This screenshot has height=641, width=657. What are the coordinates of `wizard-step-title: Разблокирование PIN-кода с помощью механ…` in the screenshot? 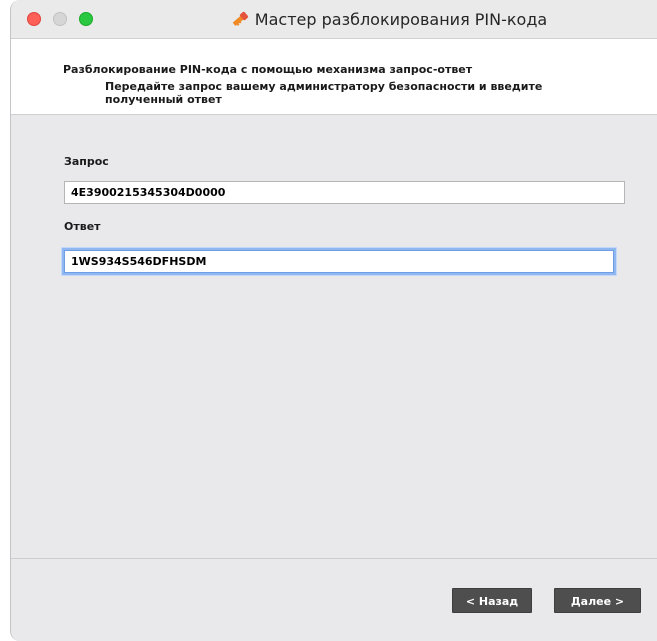 It's located at (268, 69).